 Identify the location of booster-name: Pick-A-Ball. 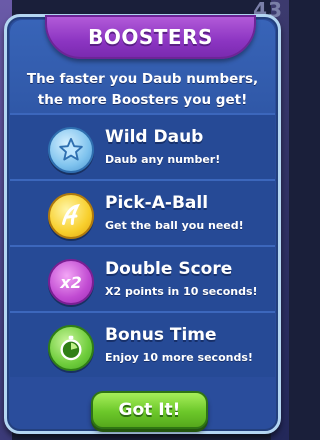
(157, 203).